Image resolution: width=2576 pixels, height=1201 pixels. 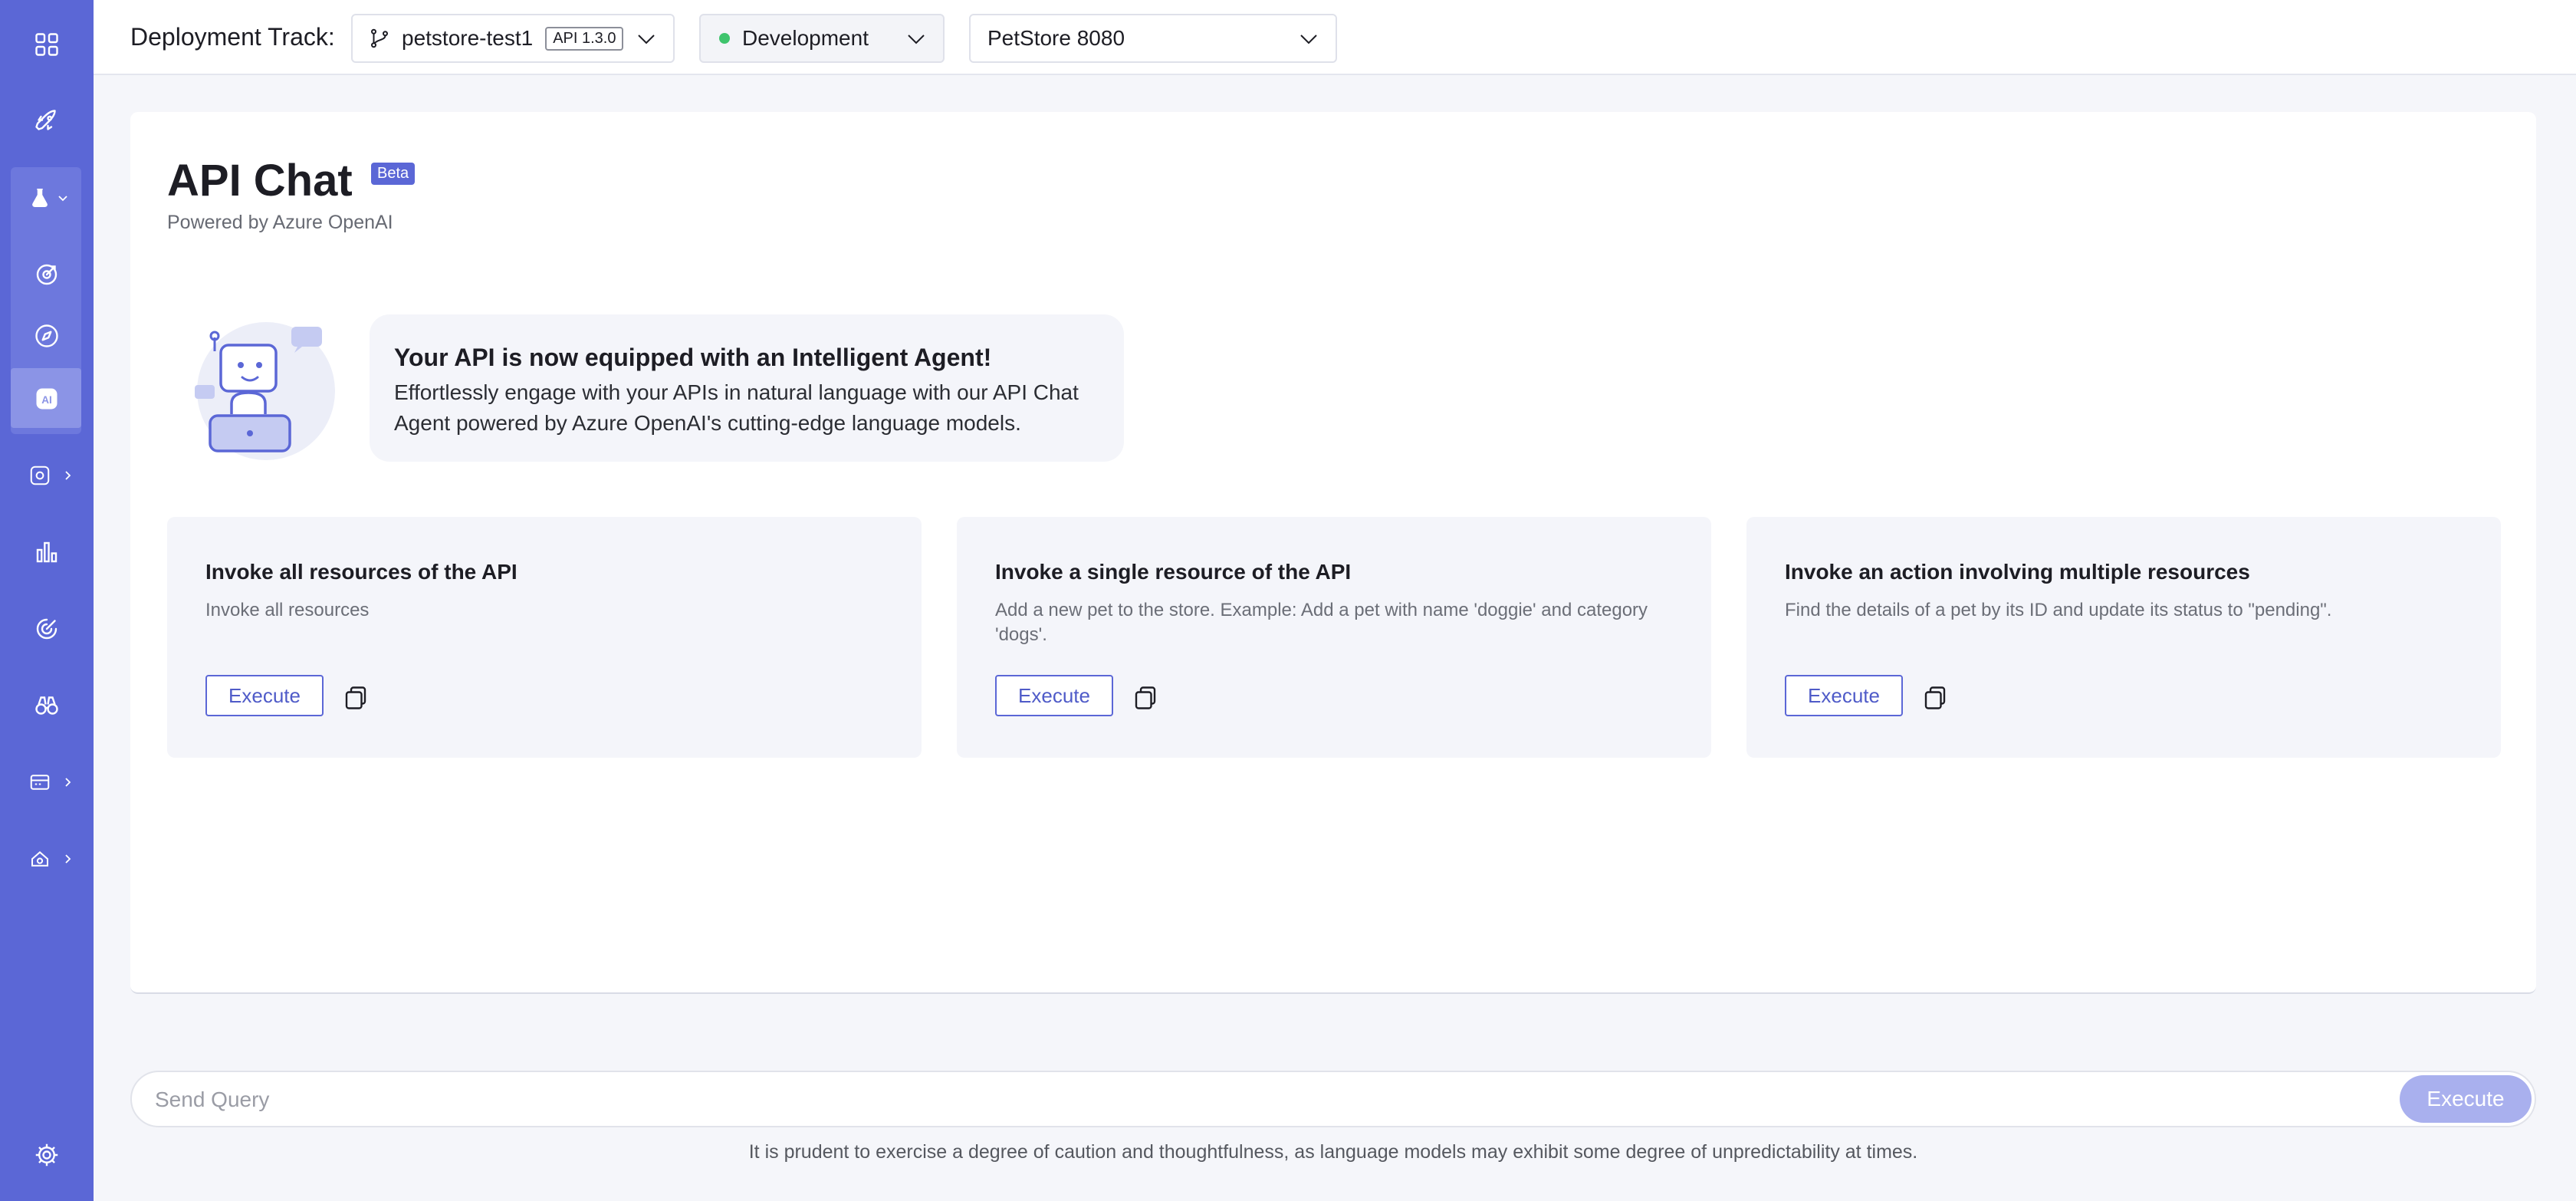 What do you see at coordinates (585, 38) in the screenshot?
I see `api-version-badge: API 1.3.0` at bounding box center [585, 38].